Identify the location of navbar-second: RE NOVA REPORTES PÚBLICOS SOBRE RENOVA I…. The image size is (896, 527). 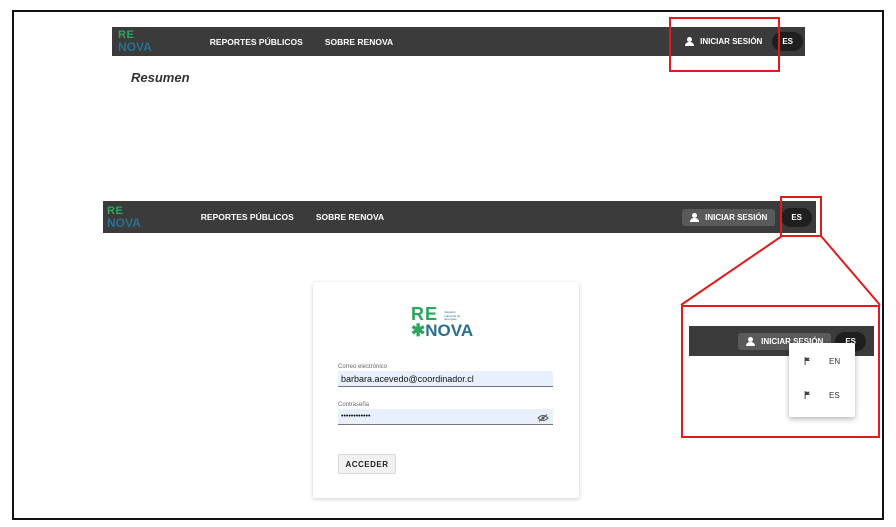
(459, 217).